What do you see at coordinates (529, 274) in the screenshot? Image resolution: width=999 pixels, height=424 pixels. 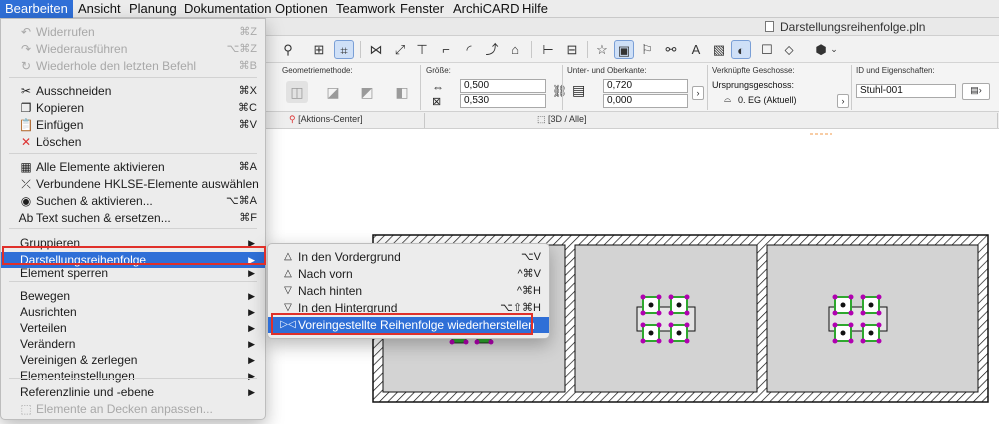 I see `submenu-item-shortcut: ^⌘V` at bounding box center [529, 274].